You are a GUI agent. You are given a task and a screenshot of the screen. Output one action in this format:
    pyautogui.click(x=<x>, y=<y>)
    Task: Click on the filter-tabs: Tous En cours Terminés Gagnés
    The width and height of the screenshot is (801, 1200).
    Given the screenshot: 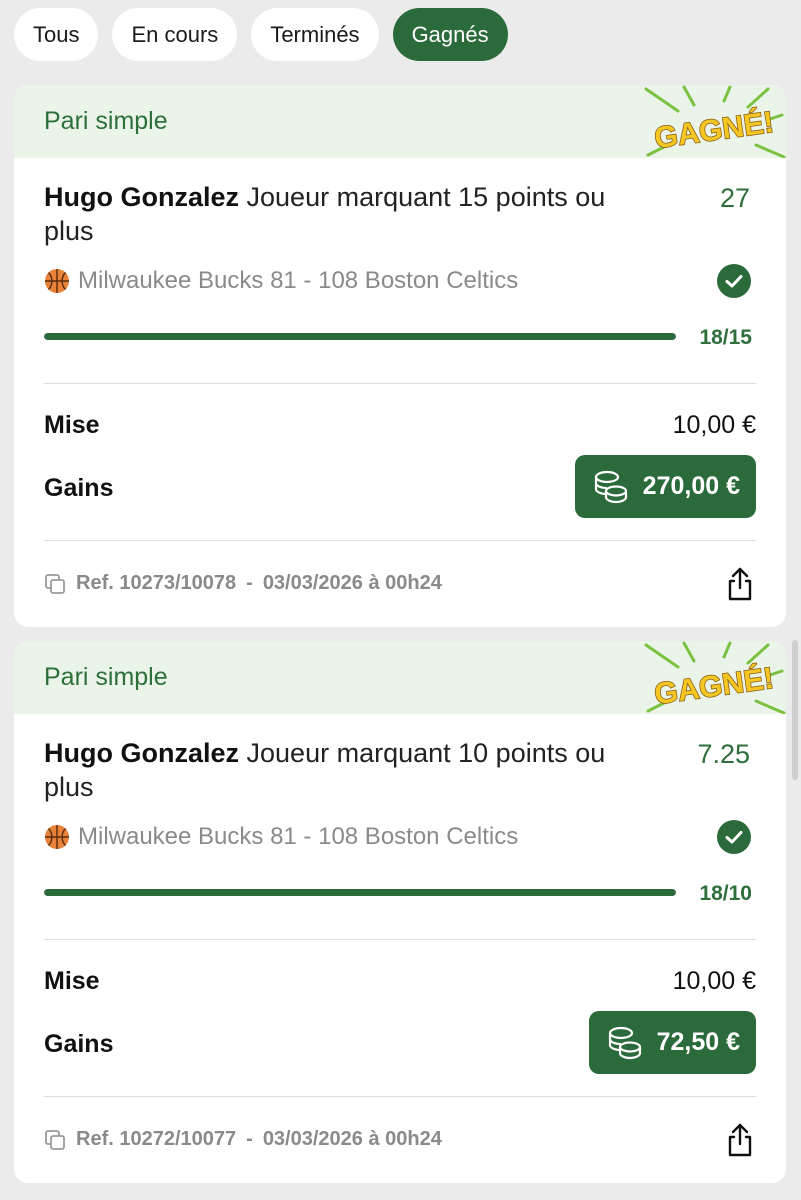 What is the action you would take?
    pyautogui.click(x=261, y=34)
    